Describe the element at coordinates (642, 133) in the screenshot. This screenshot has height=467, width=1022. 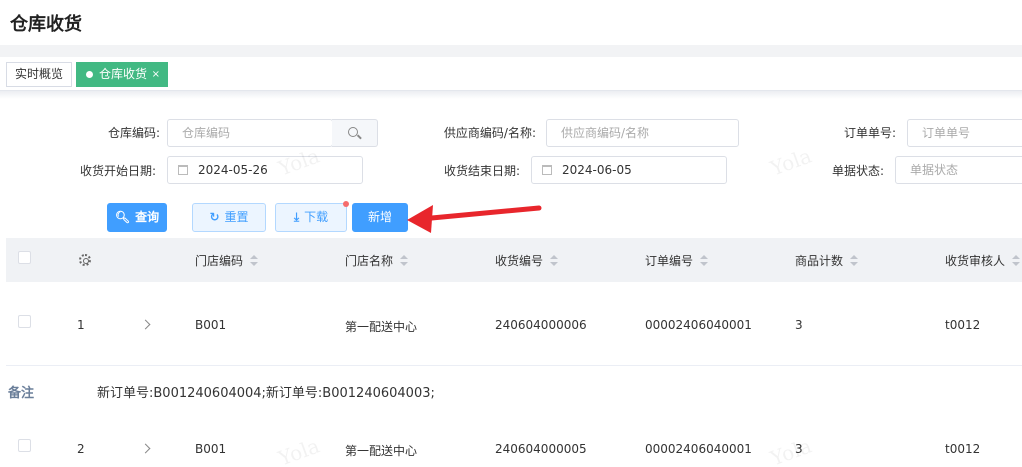
I see `supplier-input: 供应商编码/名称` at that location.